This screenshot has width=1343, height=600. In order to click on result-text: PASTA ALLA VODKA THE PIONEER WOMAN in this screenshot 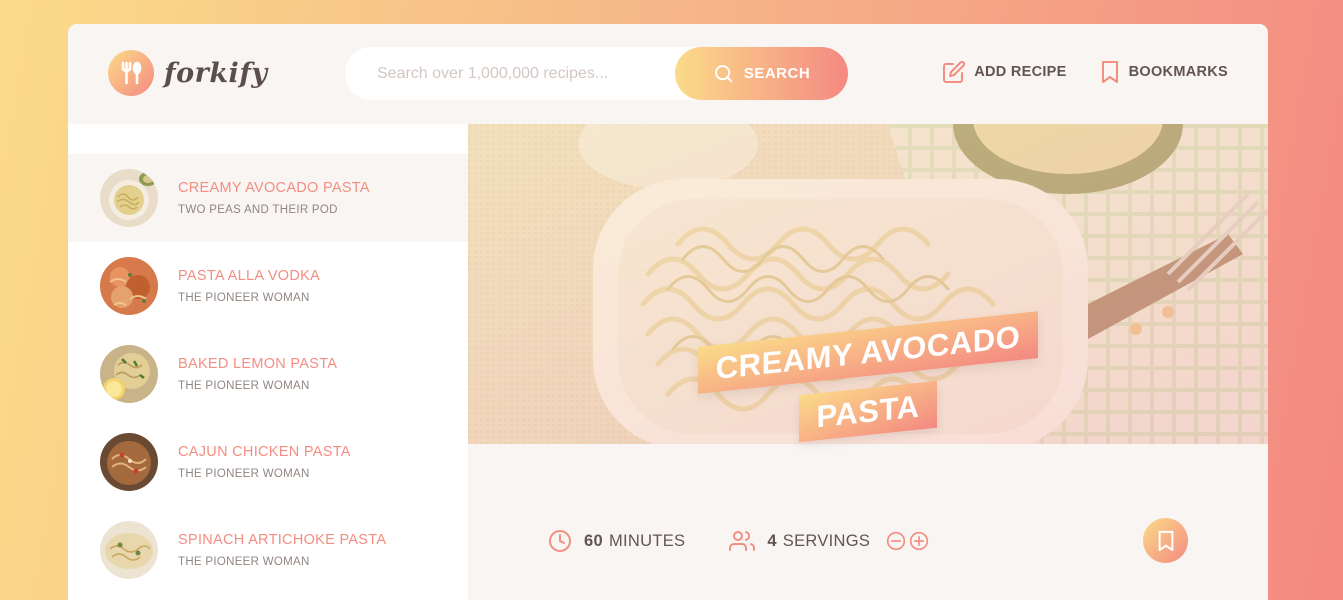, I will do `click(249, 286)`.